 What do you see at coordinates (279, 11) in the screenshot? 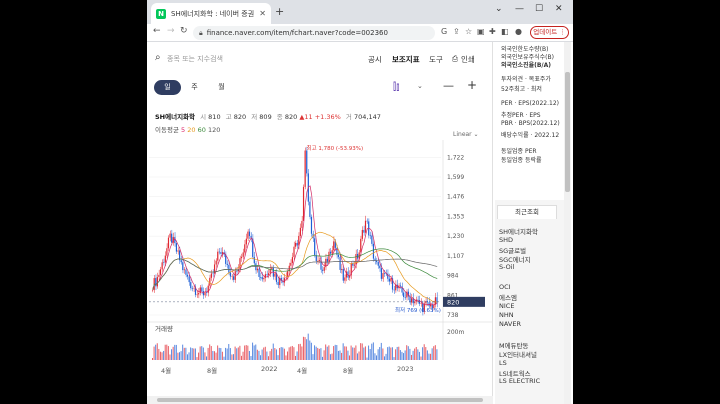
I see `new-tab-icon: +` at bounding box center [279, 11].